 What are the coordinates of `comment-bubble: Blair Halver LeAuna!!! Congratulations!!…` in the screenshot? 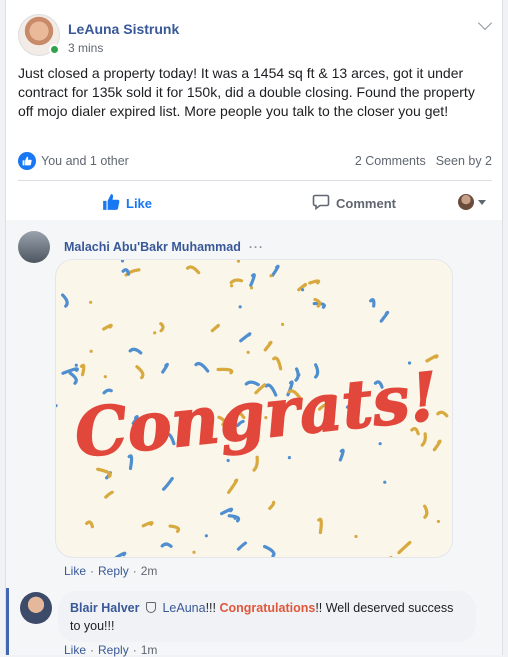 It's located at (267, 616).